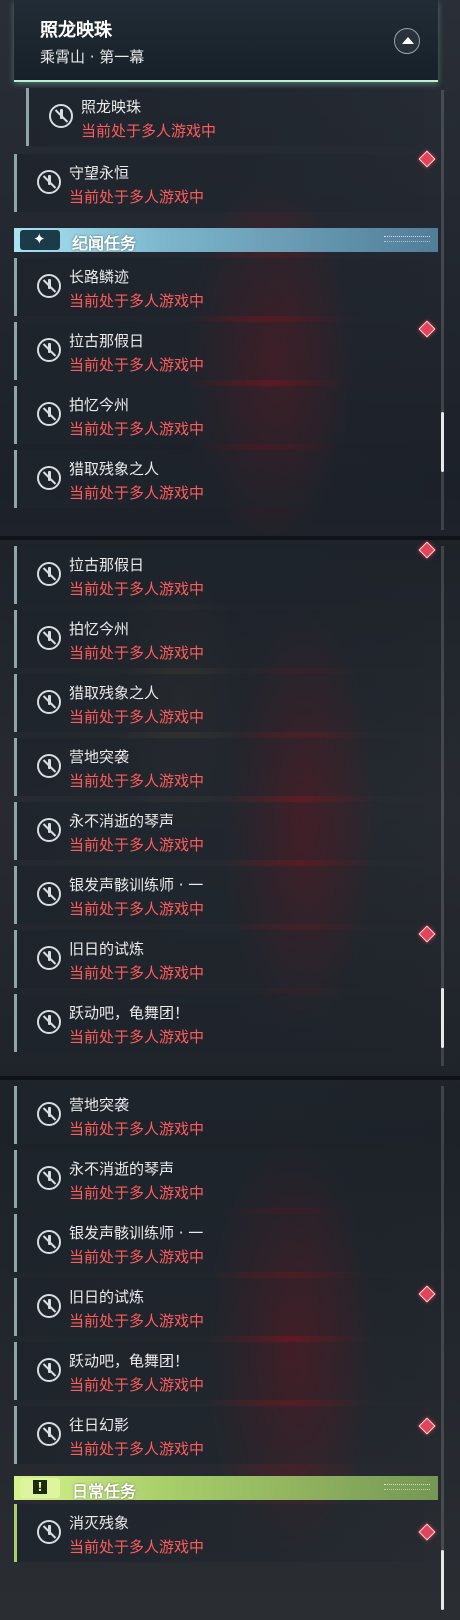  Describe the element at coordinates (219, 287) in the screenshot. I see `list-item: 长路鳞迹 当前处于多人游戏中` at that location.